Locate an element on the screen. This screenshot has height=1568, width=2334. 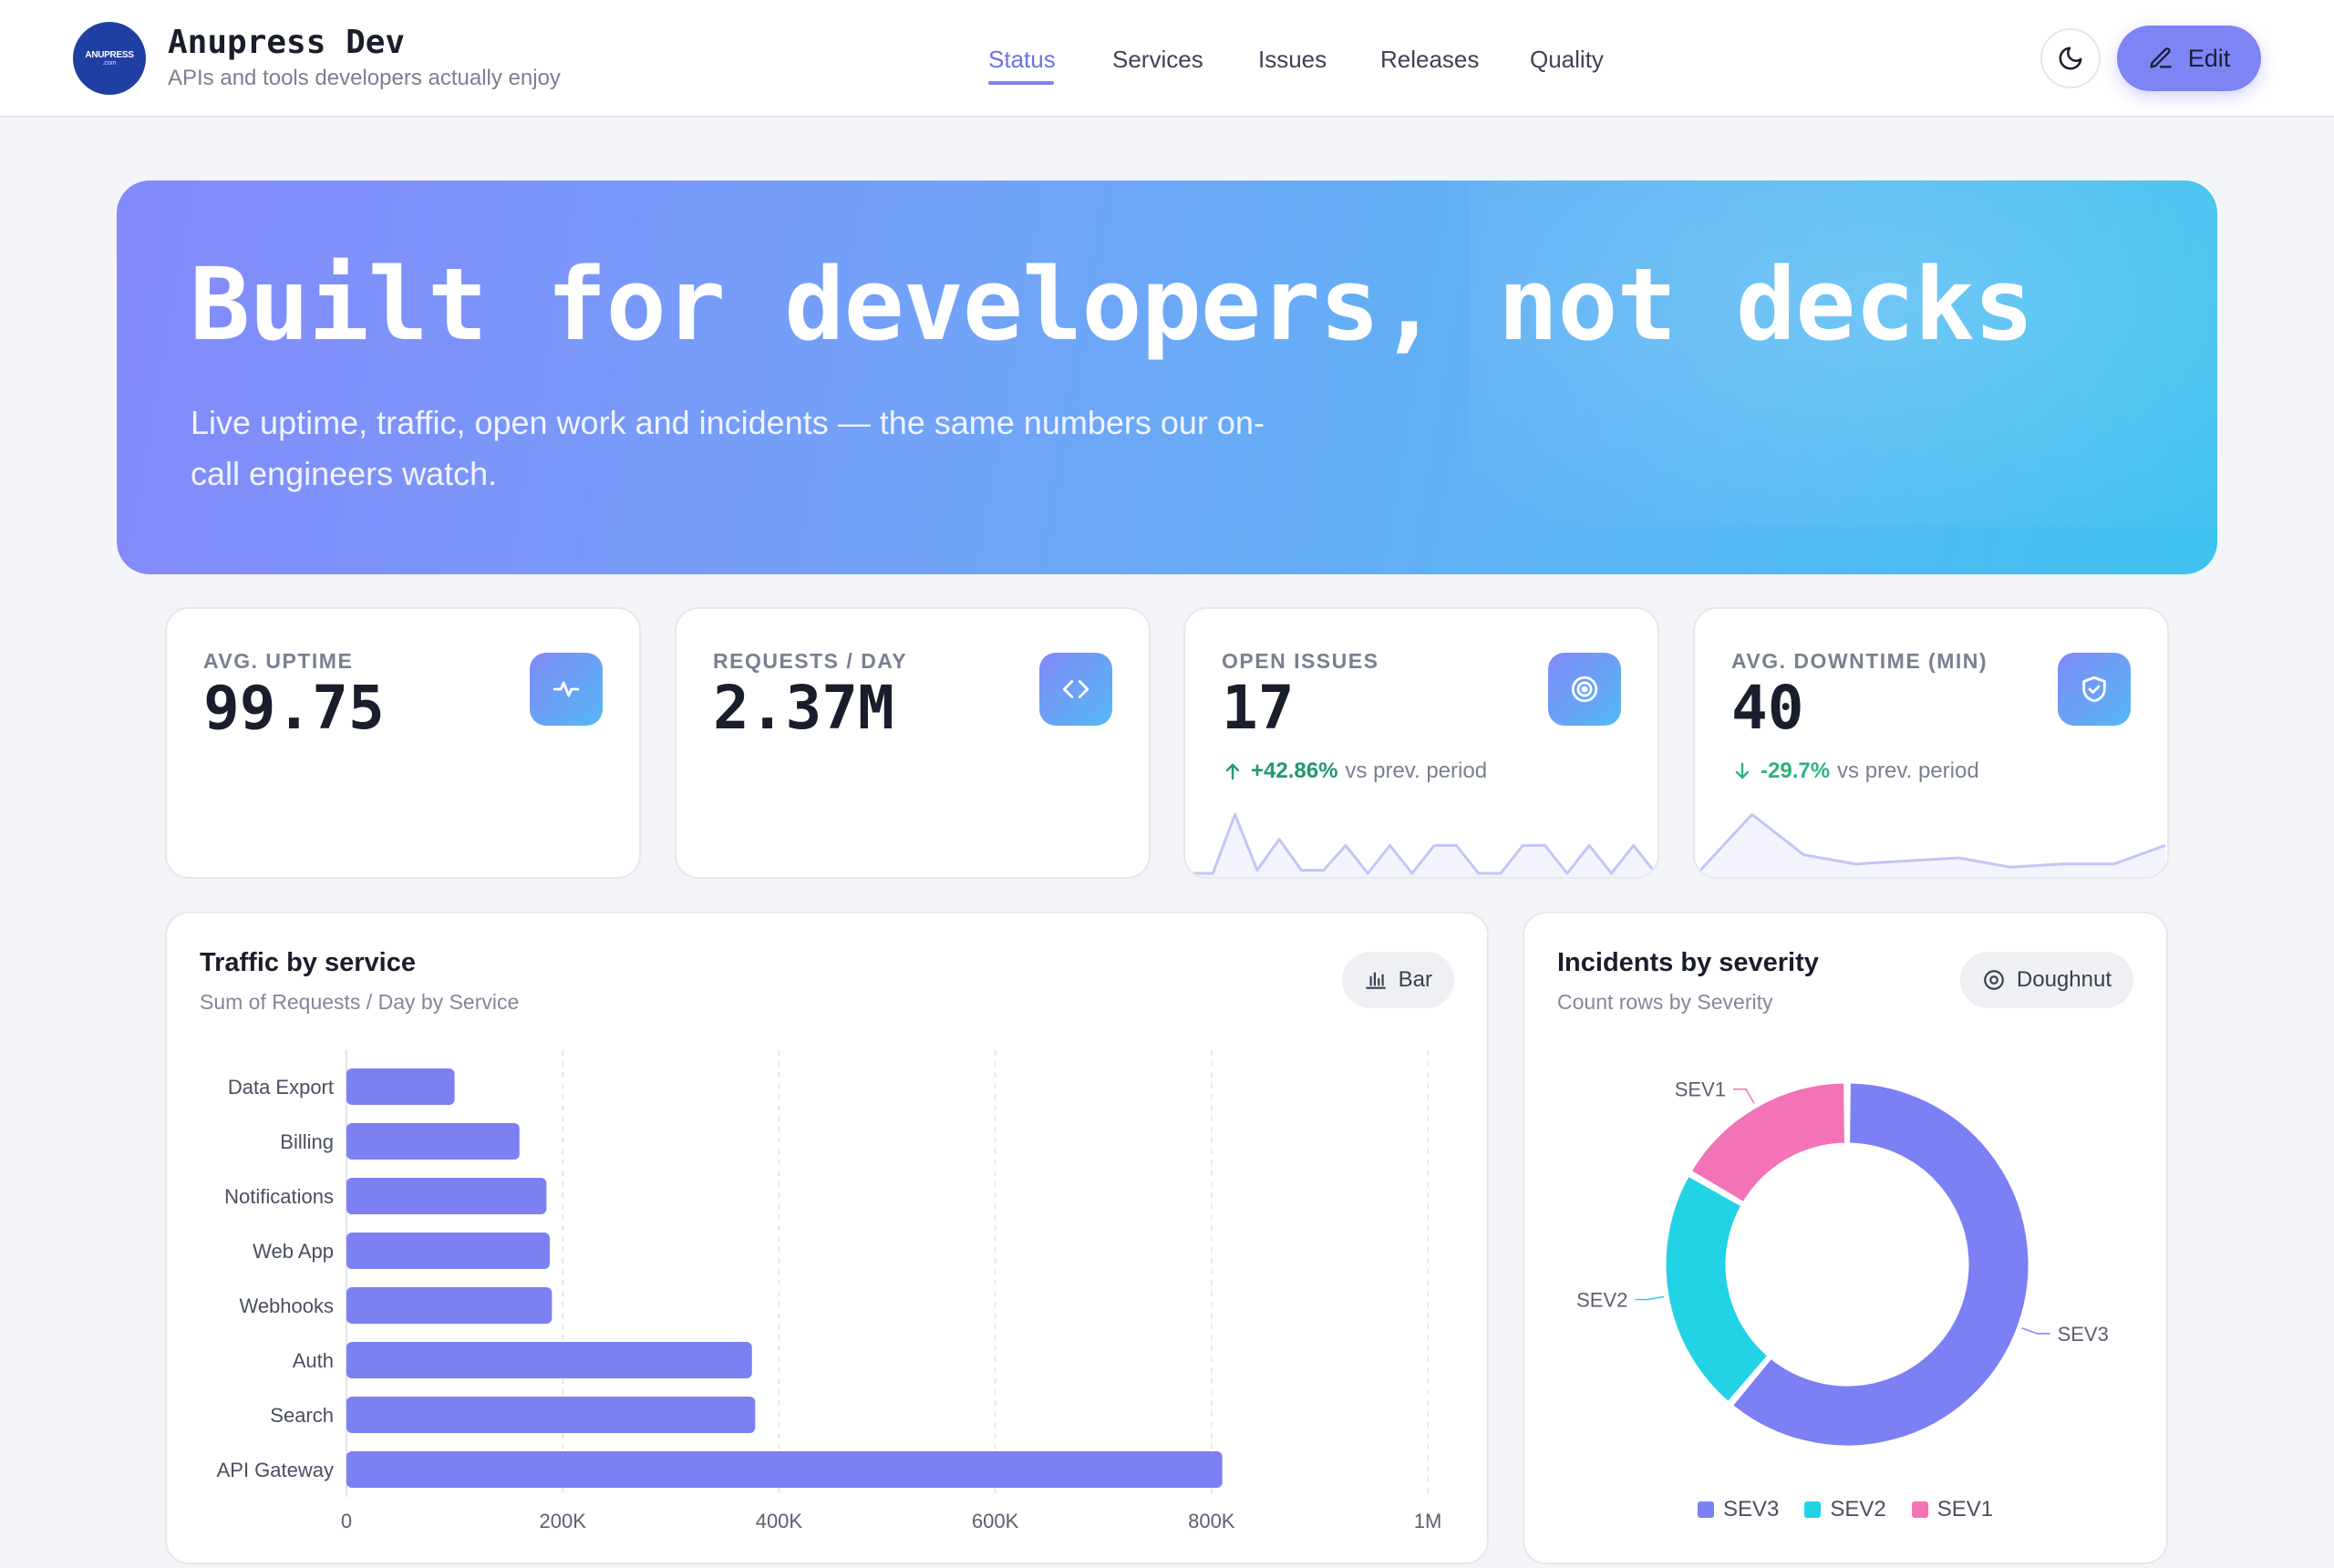
y-category-label: Webhooks is located at coordinates (286, 1306).